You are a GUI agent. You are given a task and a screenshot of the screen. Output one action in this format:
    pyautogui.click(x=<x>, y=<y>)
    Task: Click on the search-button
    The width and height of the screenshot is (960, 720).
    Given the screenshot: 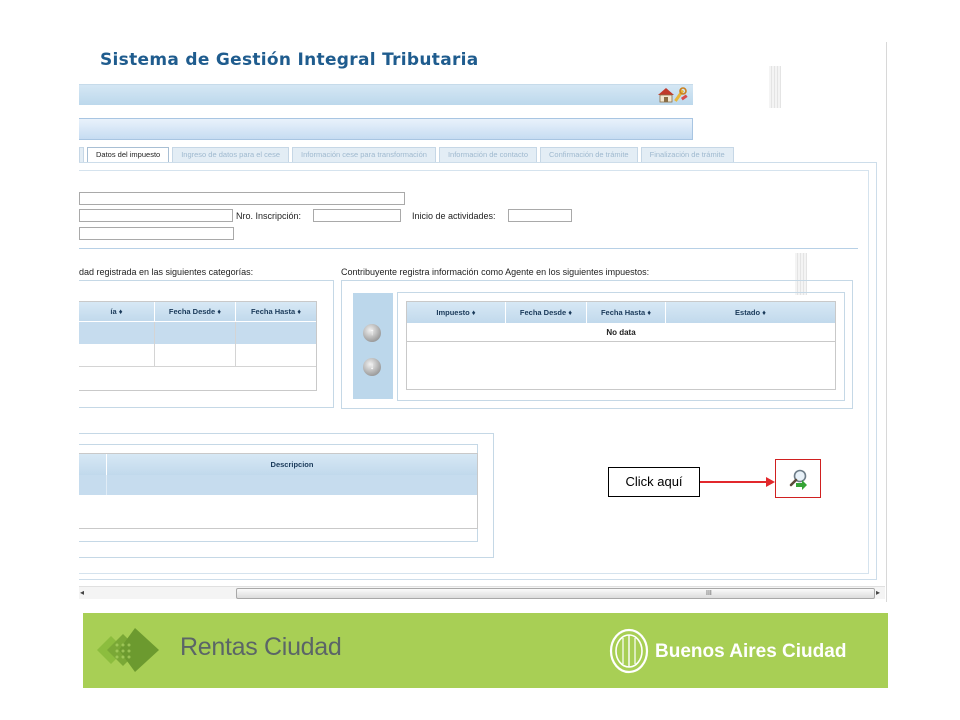 What is the action you would take?
    pyautogui.click(x=798, y=478)
    